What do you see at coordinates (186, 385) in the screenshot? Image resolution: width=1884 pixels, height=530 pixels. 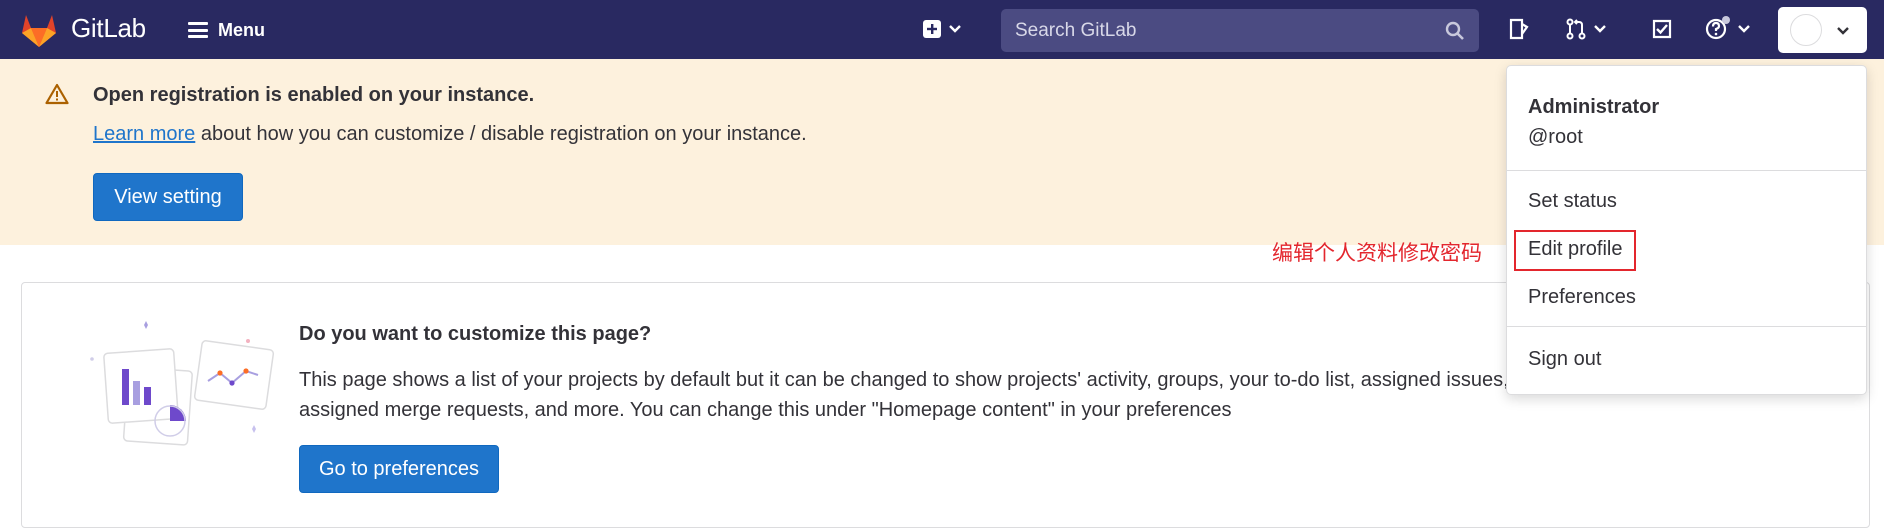 I see `customize-illustration-icon` at bounding box center [186, 385].